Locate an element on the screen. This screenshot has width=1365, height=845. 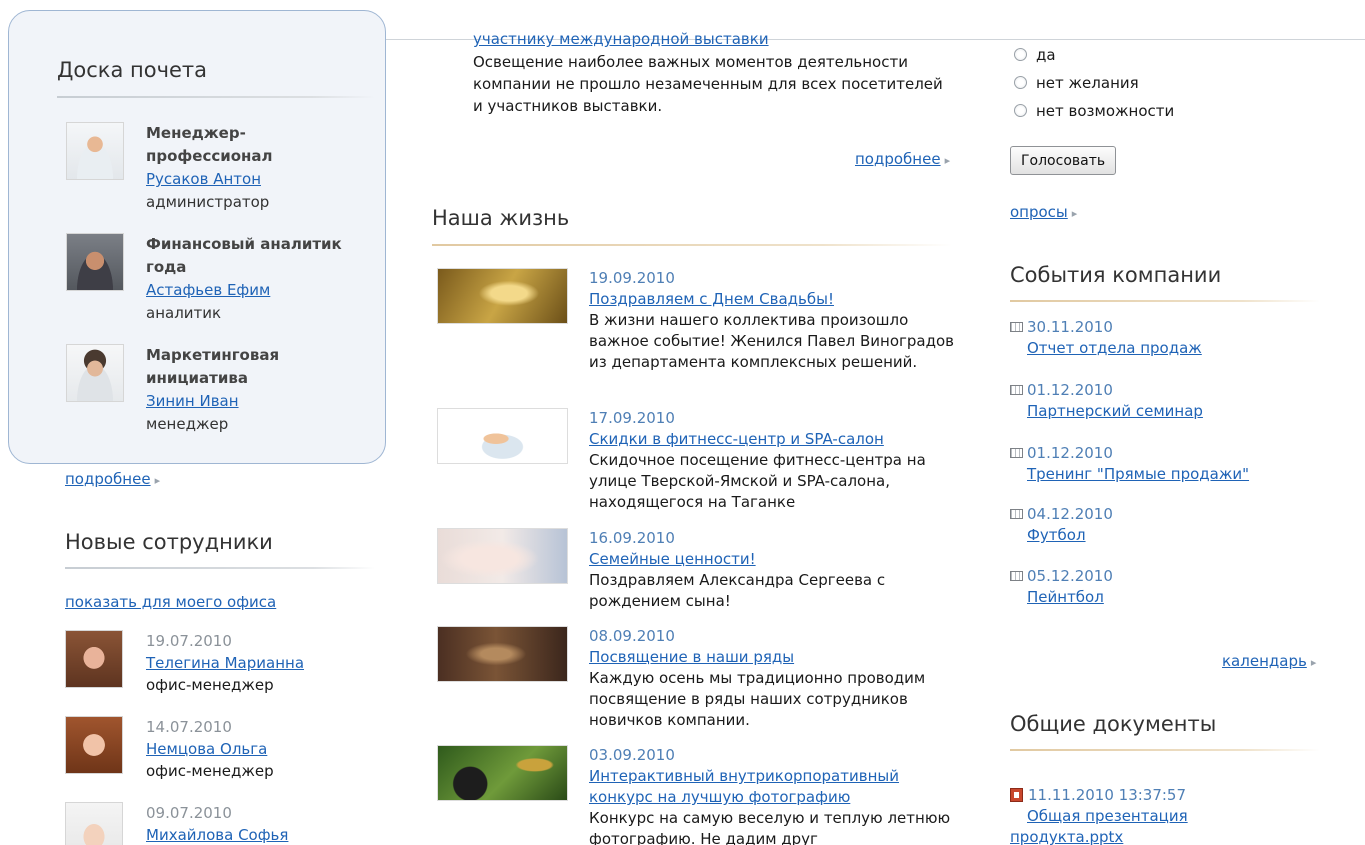
new-staff-title: Новые сотрудники is located at coordinates (169, 542).